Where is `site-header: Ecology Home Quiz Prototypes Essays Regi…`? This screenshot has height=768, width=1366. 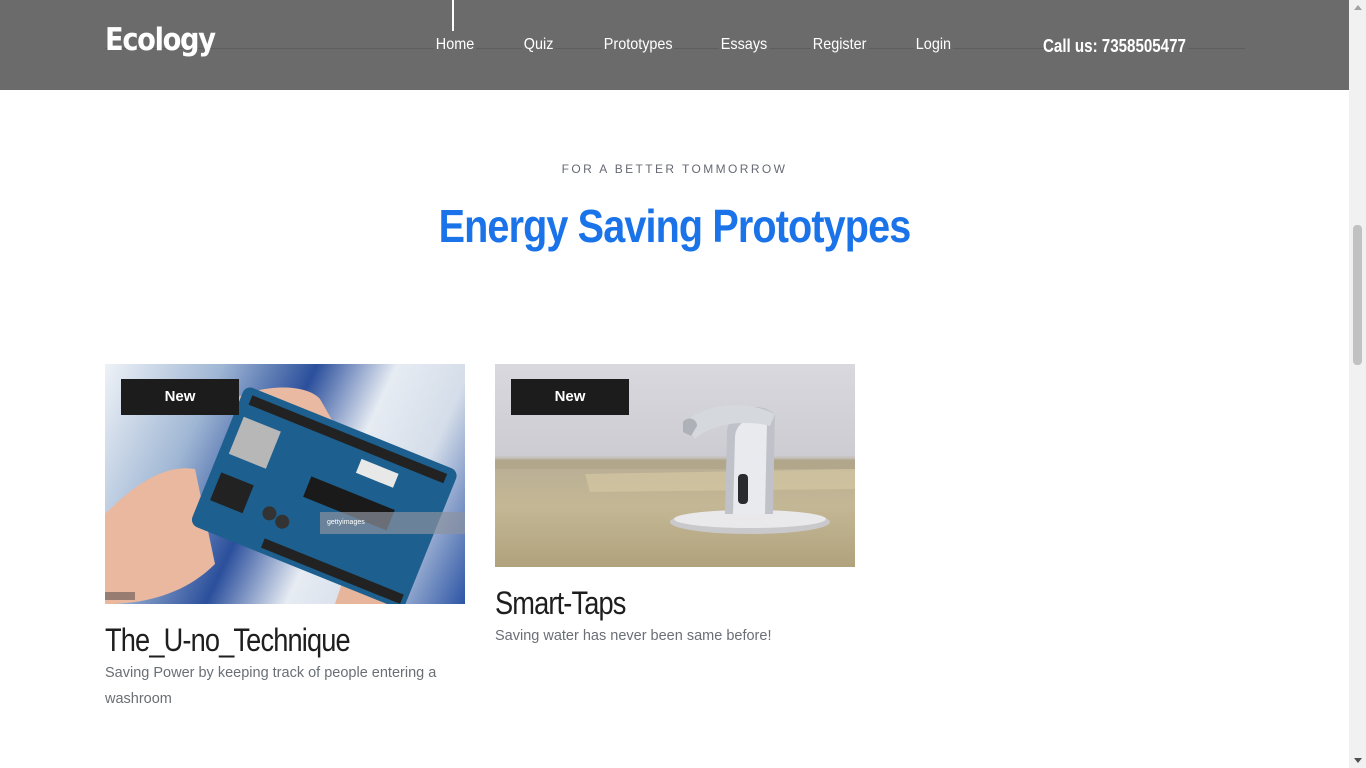 site-header: Ecology Home Quiz Prototypes Essays Regi… is located at coordinates (674, 45).